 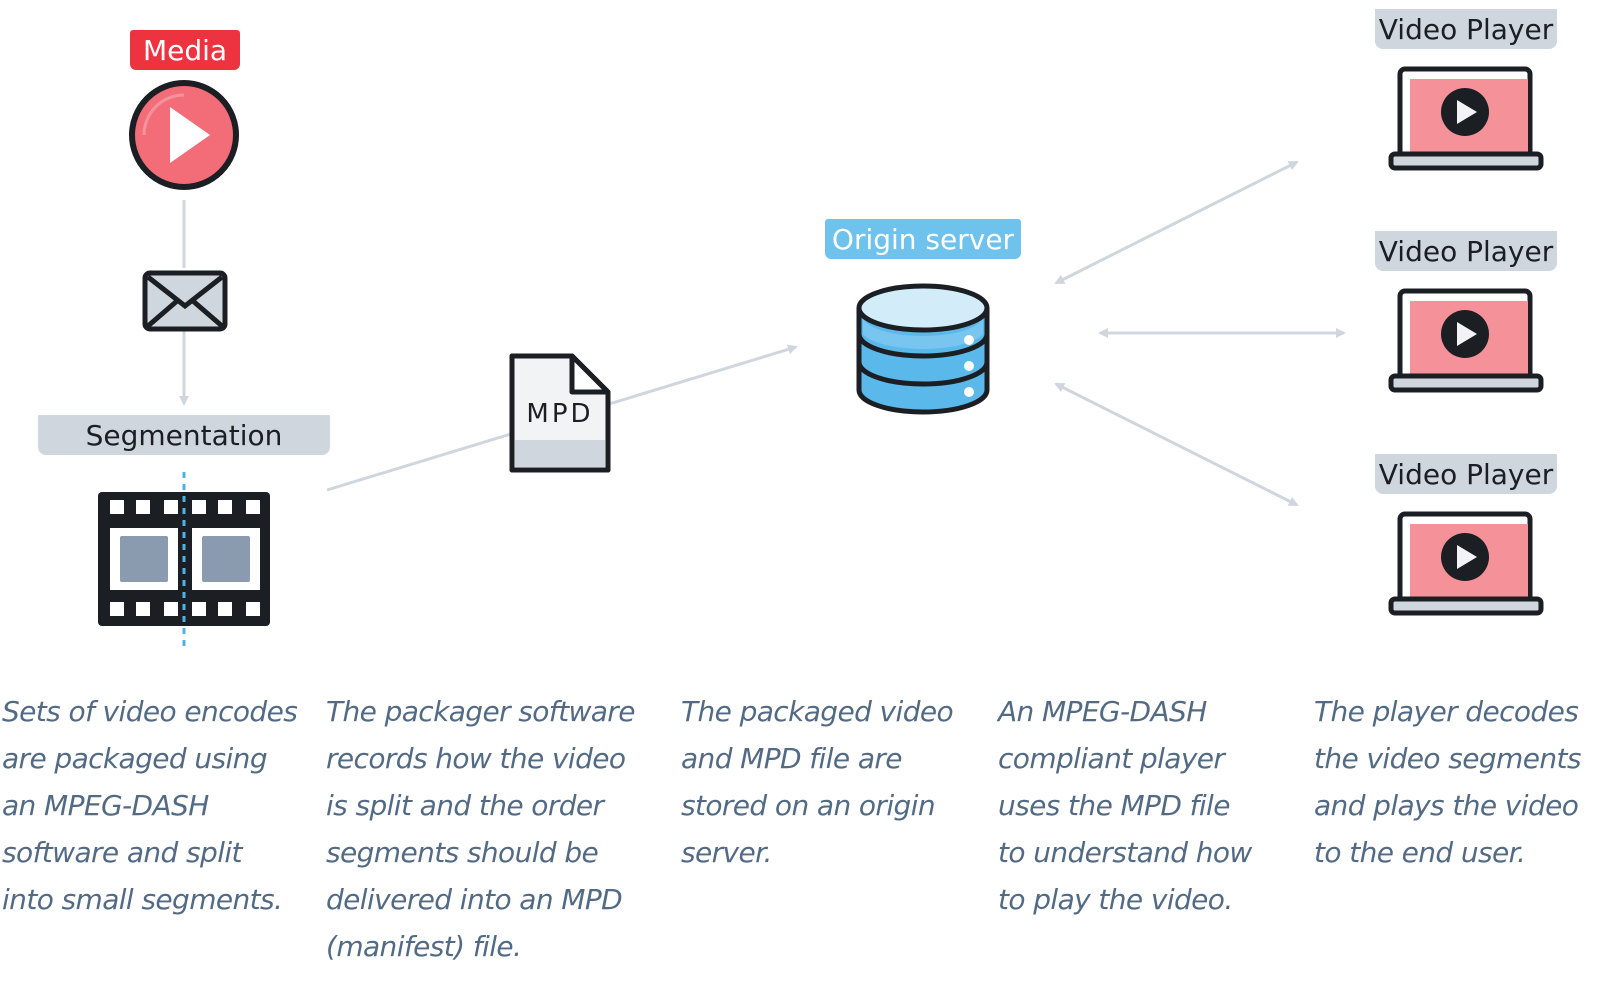 I want to click on description-line: The packager software, so click(x=480, y=711).